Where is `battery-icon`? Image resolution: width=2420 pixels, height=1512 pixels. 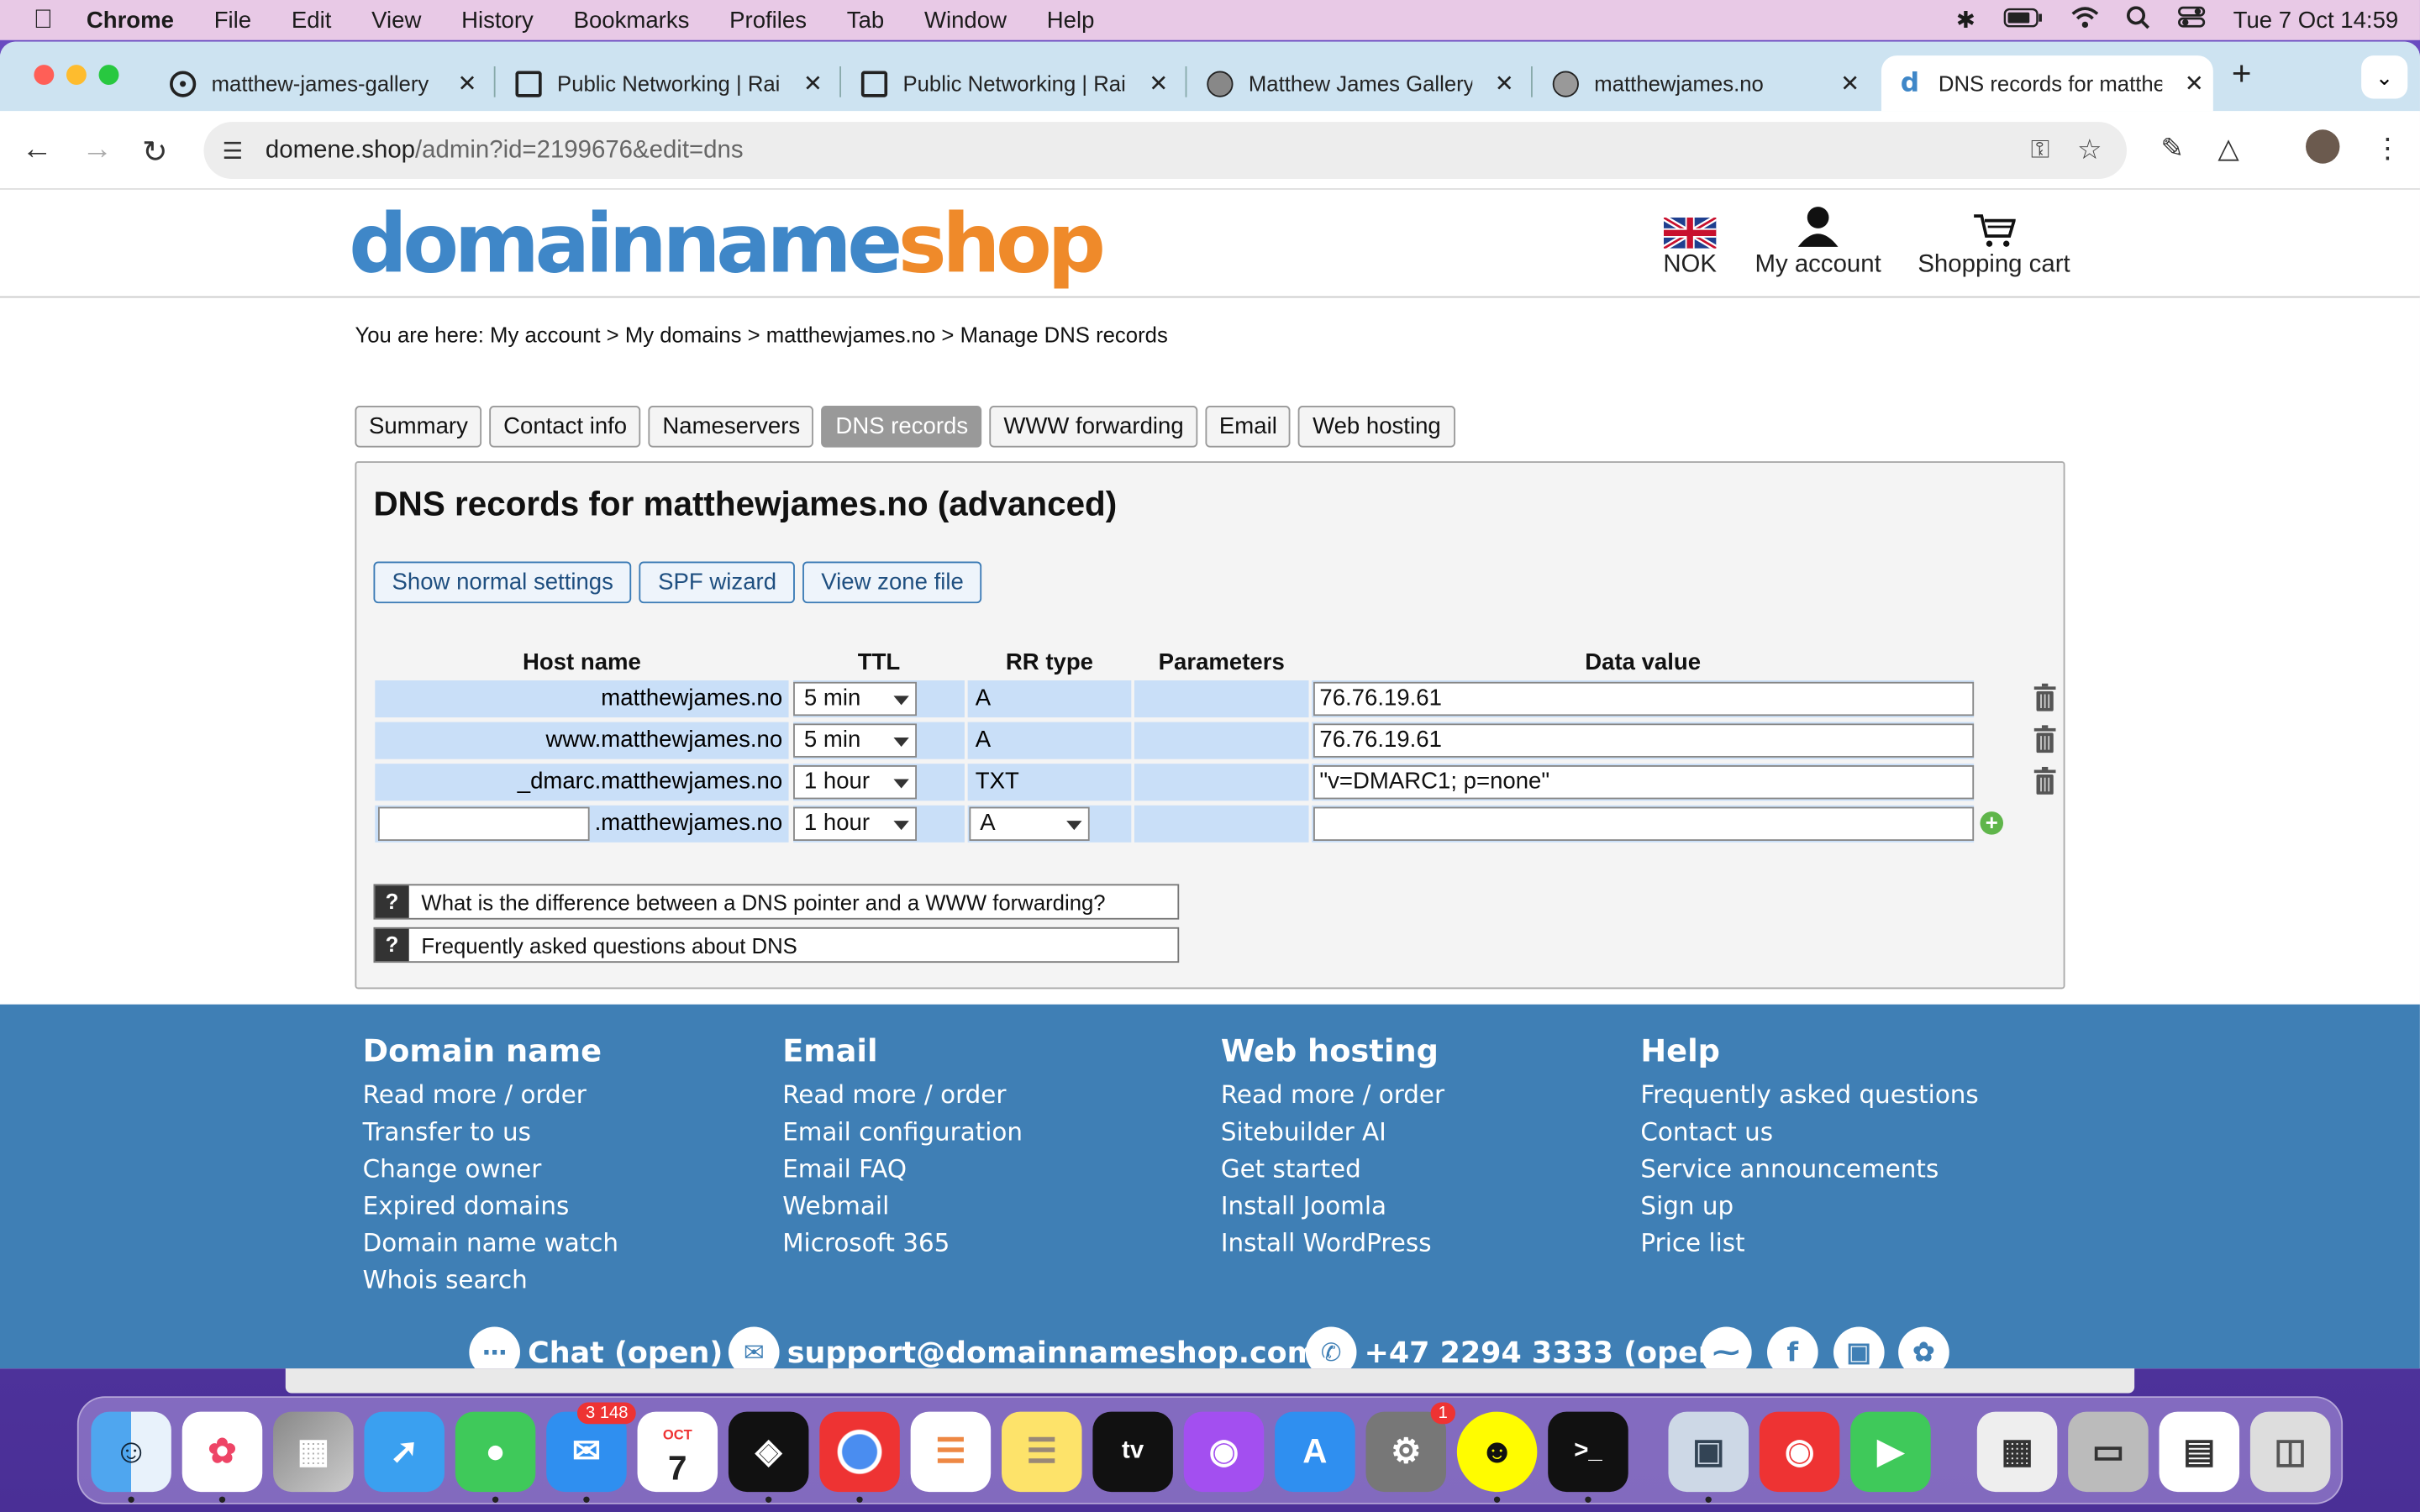
battery-icon is located at coordinates (2024, 20).